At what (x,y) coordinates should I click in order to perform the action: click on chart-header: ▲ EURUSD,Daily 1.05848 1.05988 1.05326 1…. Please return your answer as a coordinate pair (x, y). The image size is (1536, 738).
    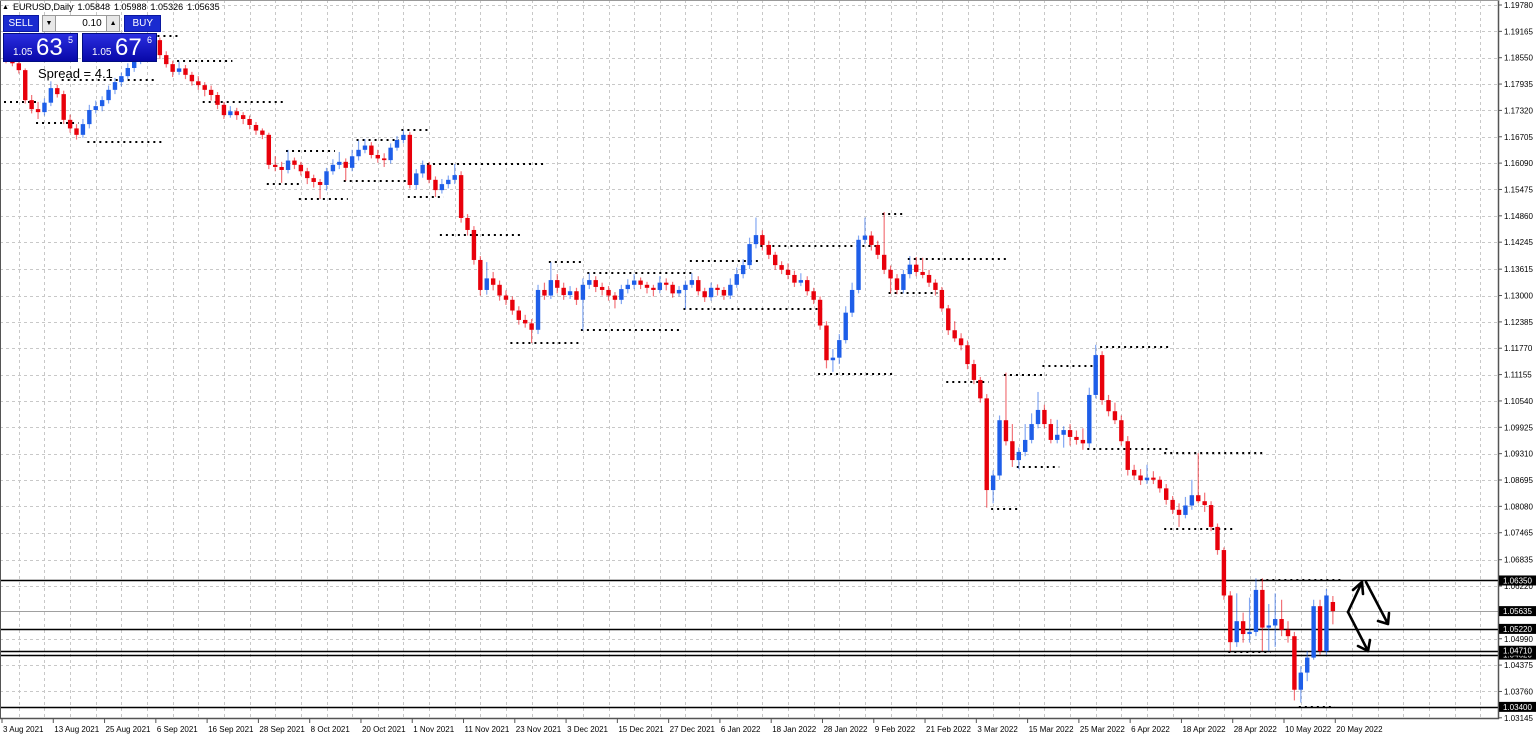
    Looking at the image, I should click on (111, 7).